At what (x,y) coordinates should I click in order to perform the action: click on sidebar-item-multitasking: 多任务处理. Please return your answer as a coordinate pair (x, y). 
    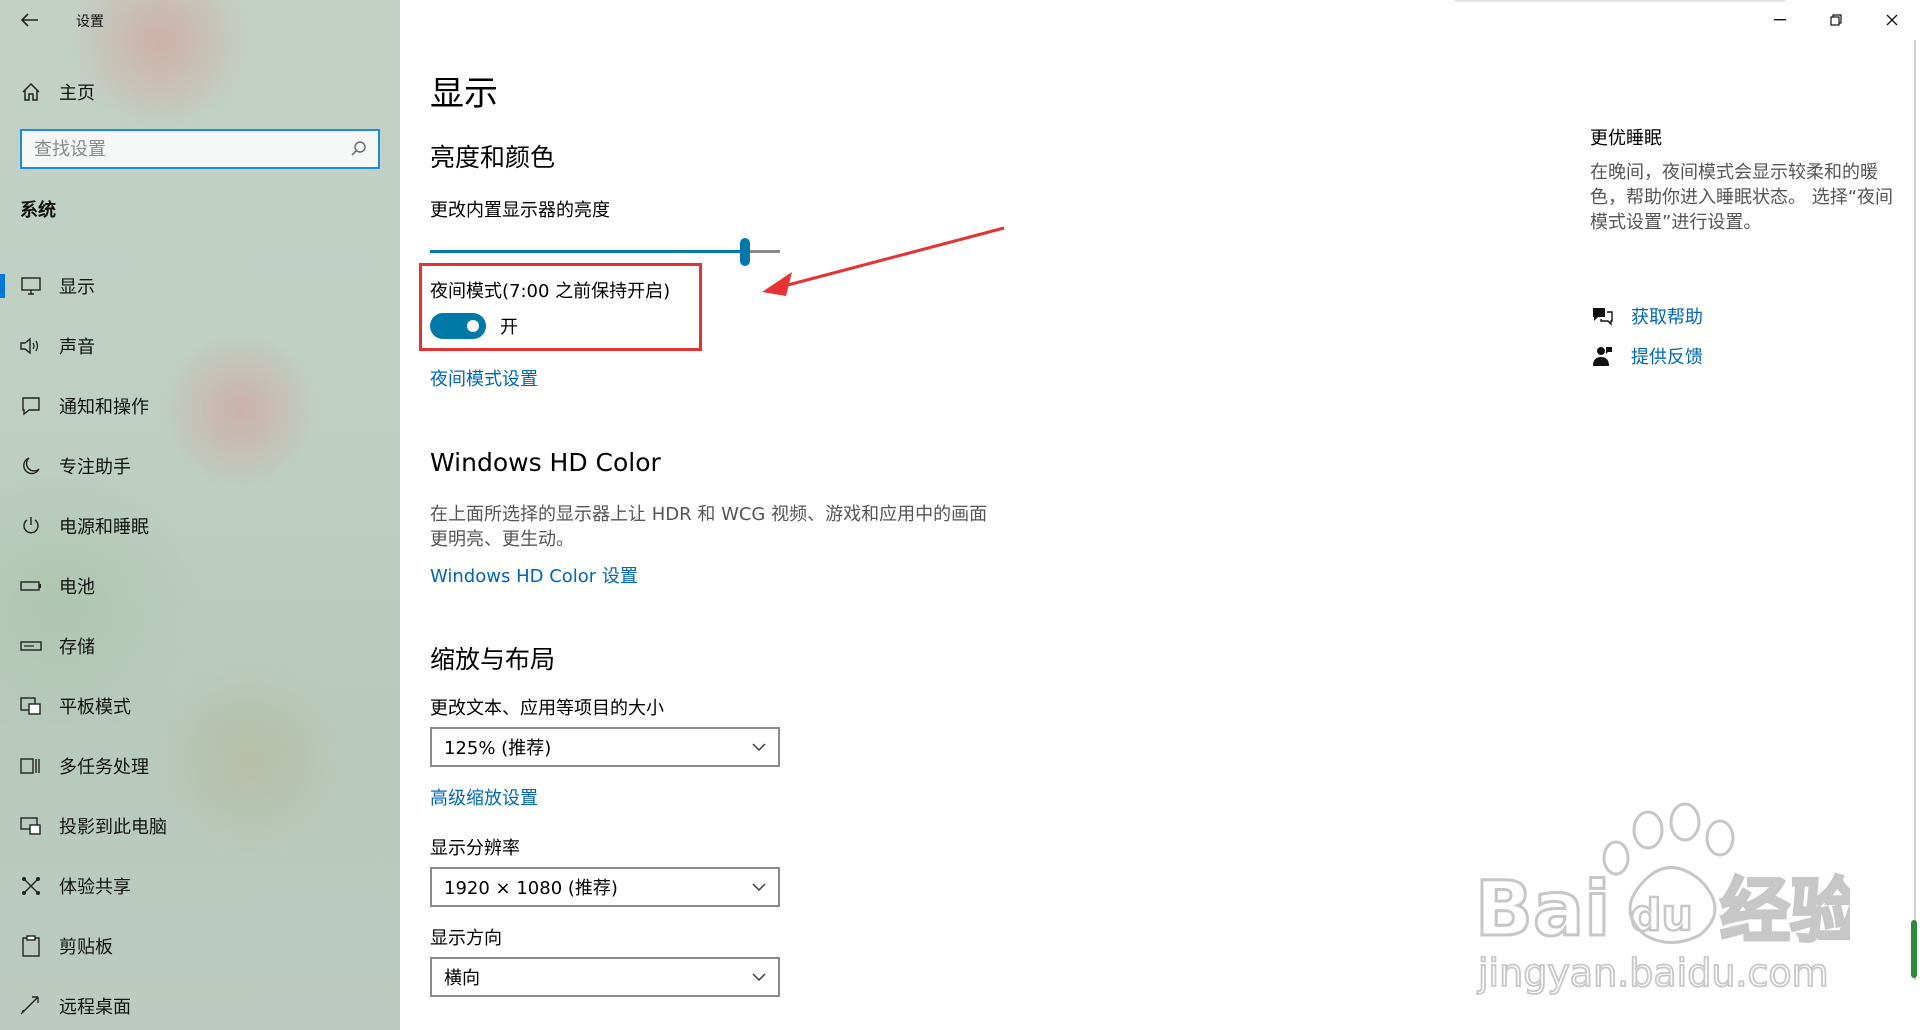
    Looking at the image, I should click on (200, 766).